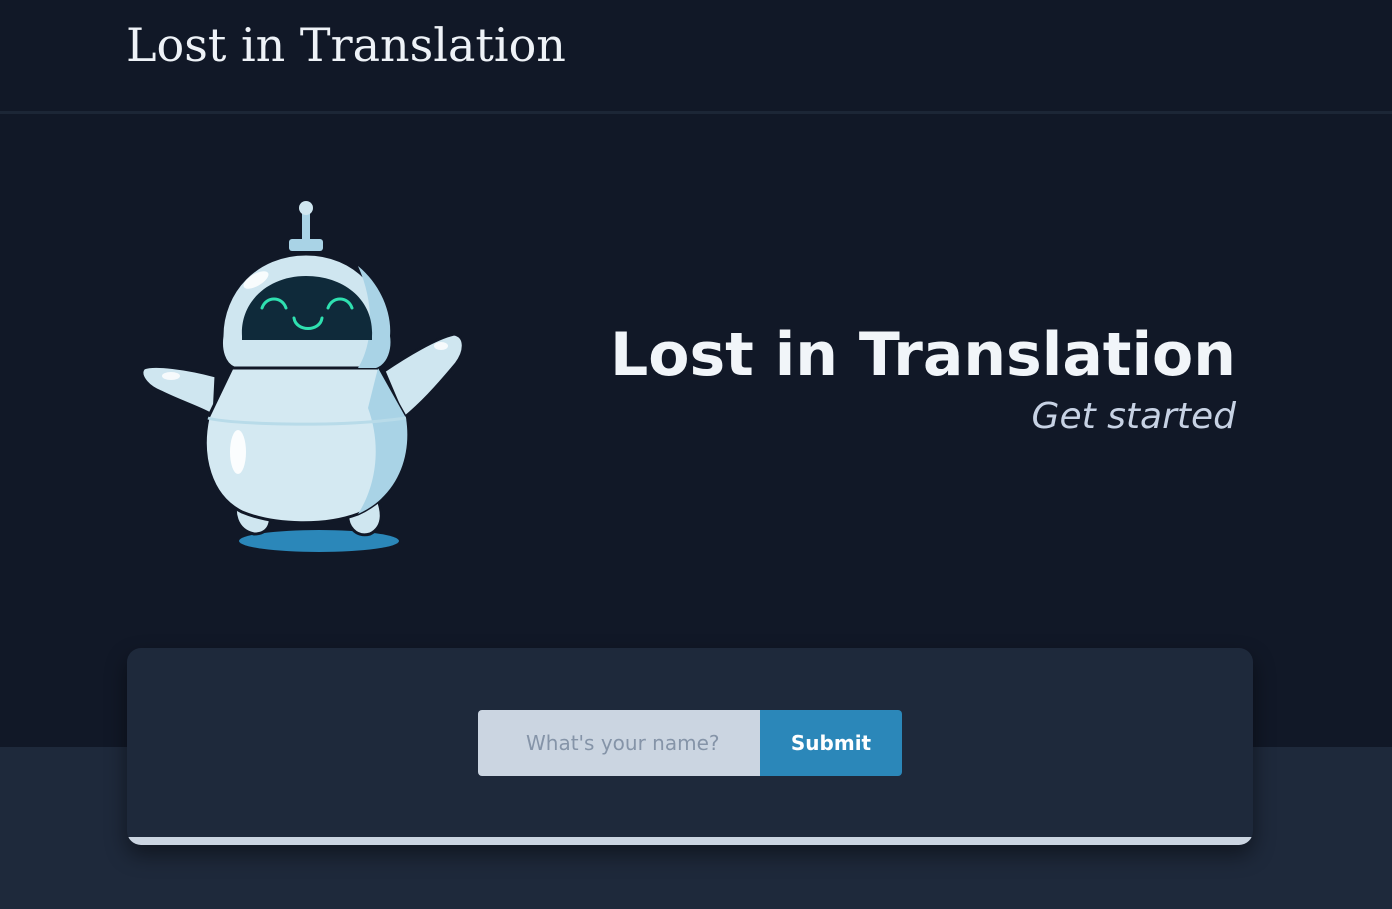 This screenshot has height=909, width=1392. I want to click on robot-left-arm, so click(179, 391).